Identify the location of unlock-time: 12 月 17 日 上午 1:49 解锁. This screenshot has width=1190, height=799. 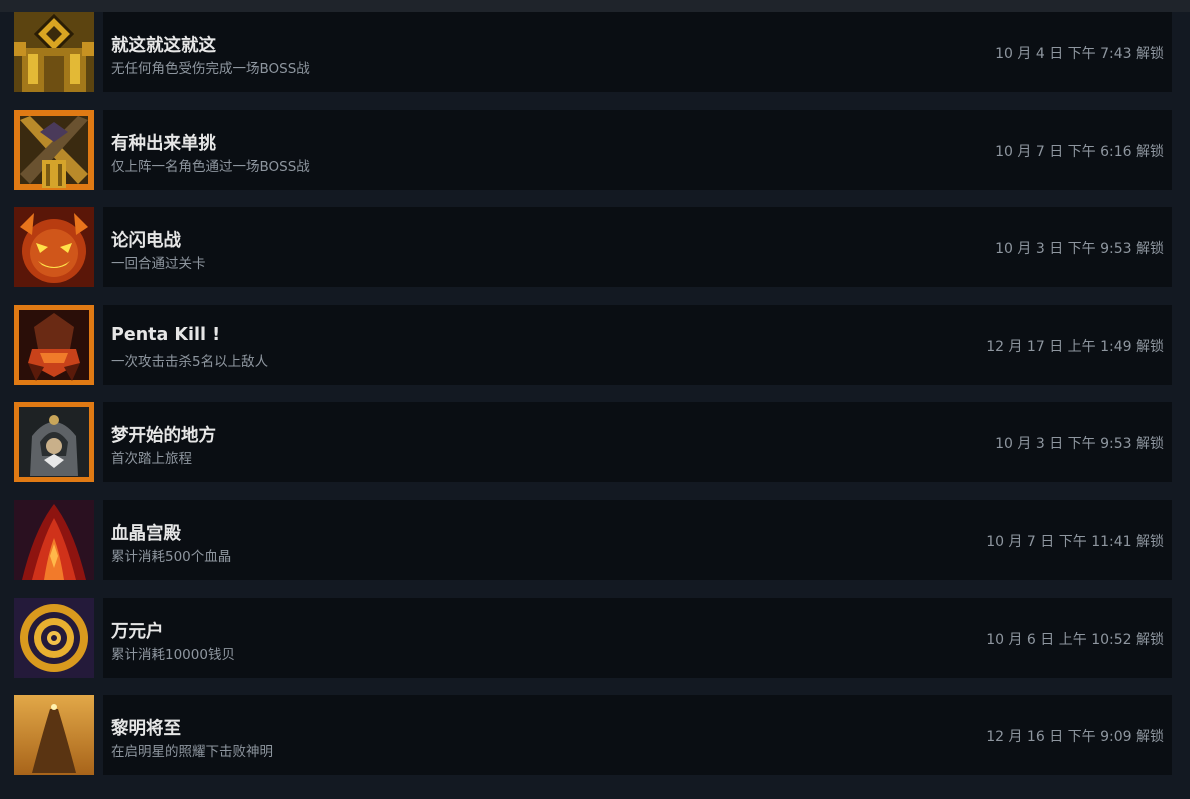
(1075, 346).